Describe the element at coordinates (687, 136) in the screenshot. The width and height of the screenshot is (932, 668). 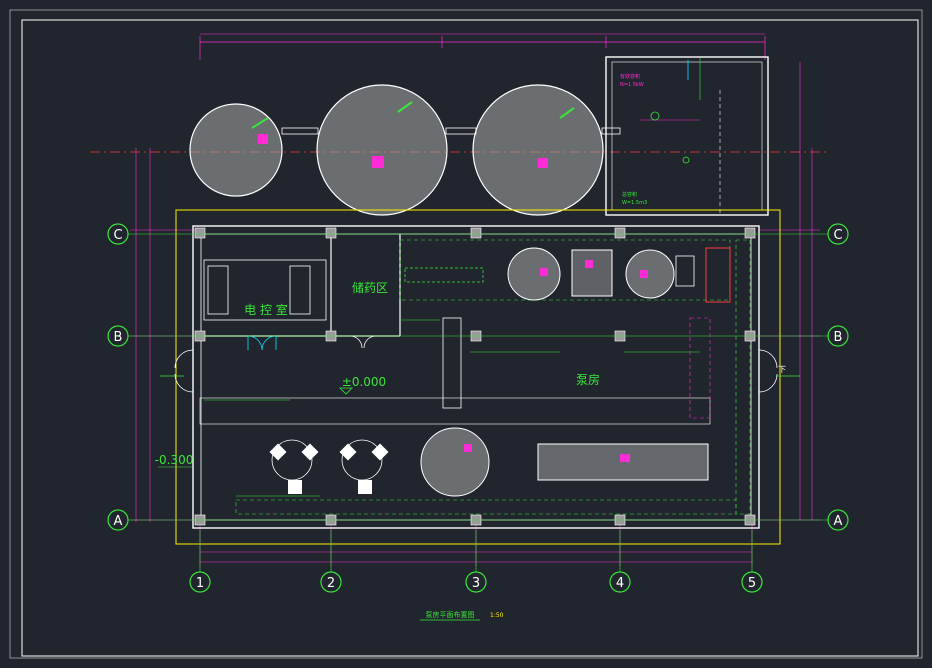
I see `pool-enclosure: 有效容积 N=1.5kW 总容积 W=1.5m3` at that location.